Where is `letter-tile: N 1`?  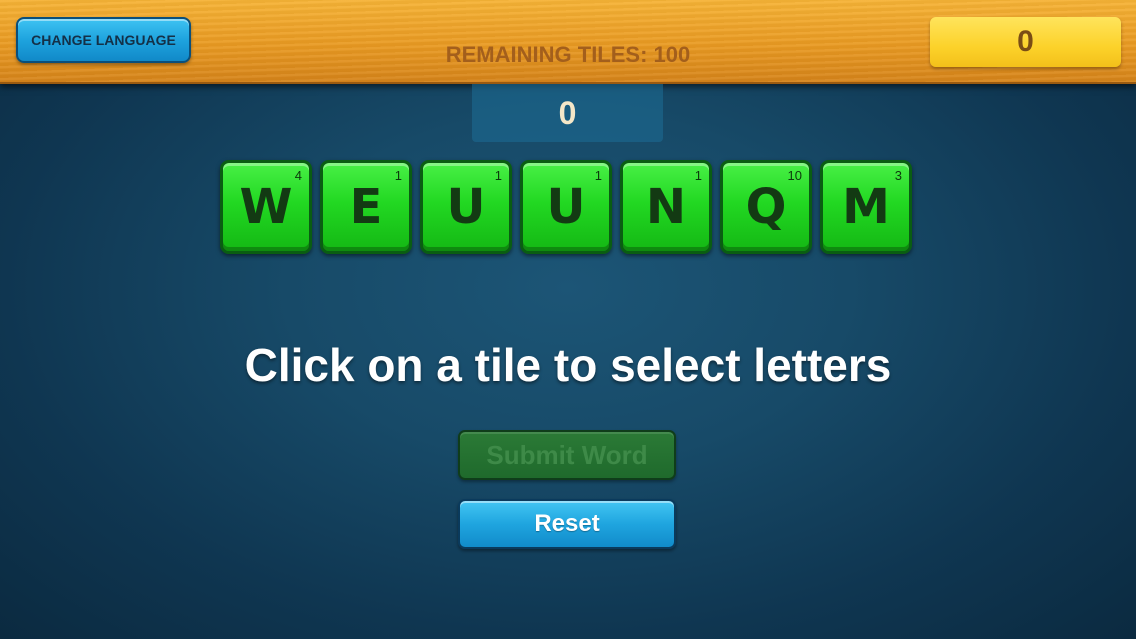
letter-tile: N 1 is located at coordinates (666, 207).